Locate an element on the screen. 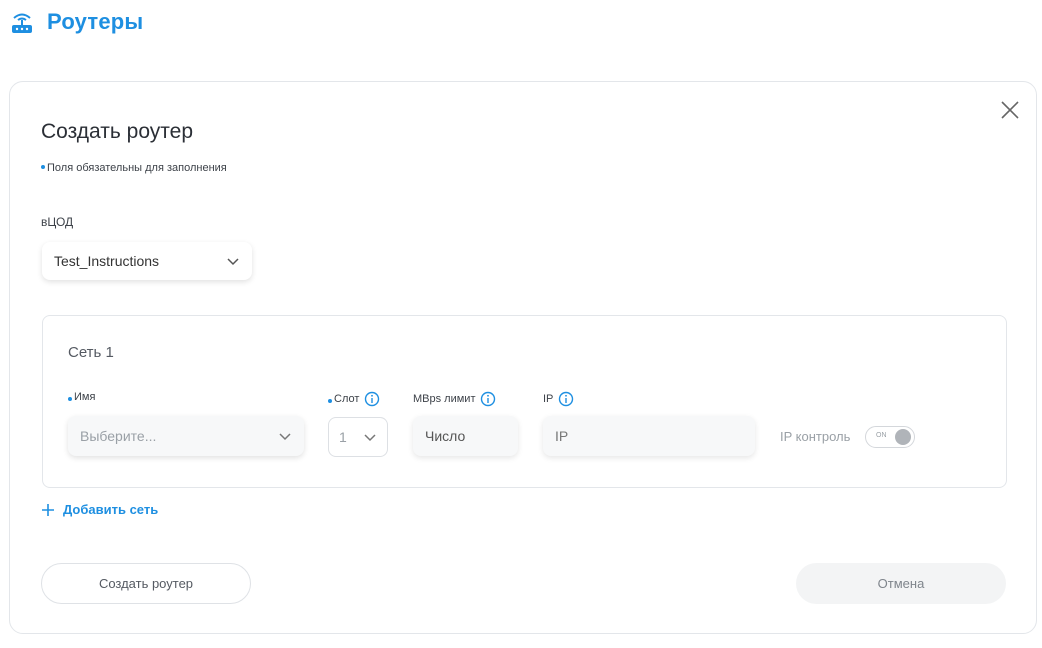 The image size is (1042, 648). slot-select: 1 is located at coordinates (358, 437).